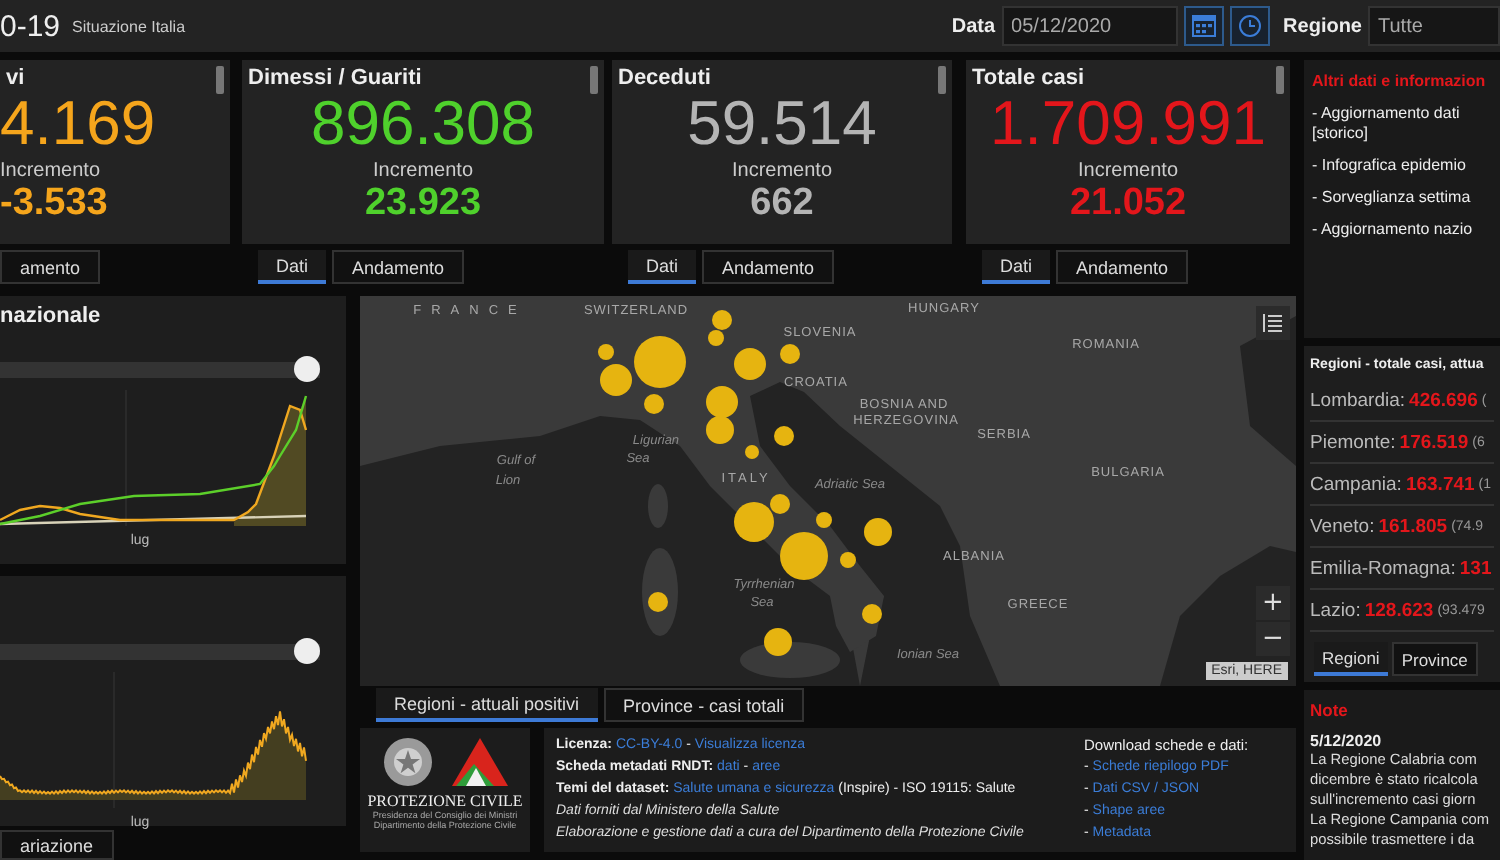 The width and height of the screenshot is (1500, 860). What do you see at coordinates (129, 26) in the screenshot?
I see `app-subtitle: Situazione Italia` at bounding box center [129, 26].